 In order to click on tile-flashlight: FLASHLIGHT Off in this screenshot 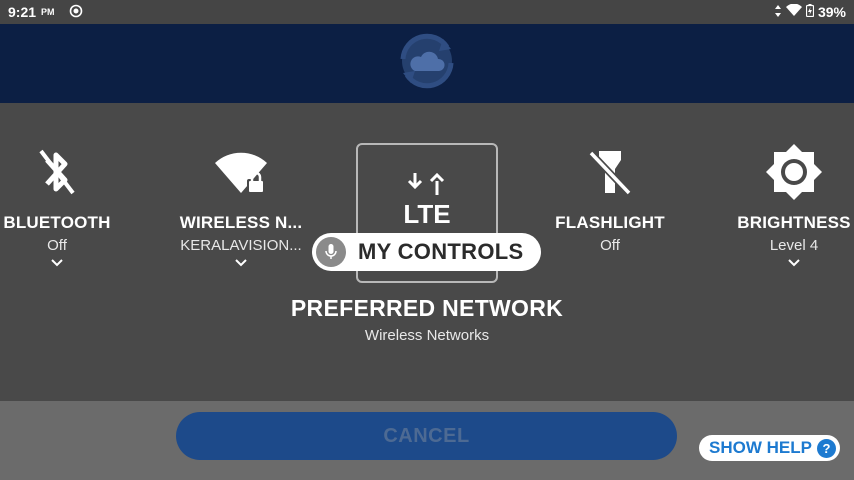, I will do `click(610, 197)`.